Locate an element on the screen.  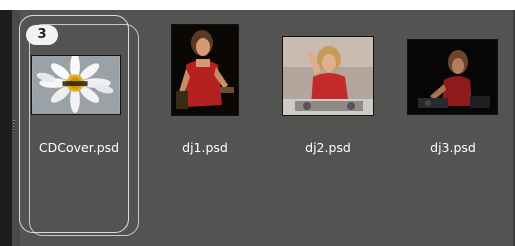
thumbnail-cdcover is located at coordinates (76, 85).